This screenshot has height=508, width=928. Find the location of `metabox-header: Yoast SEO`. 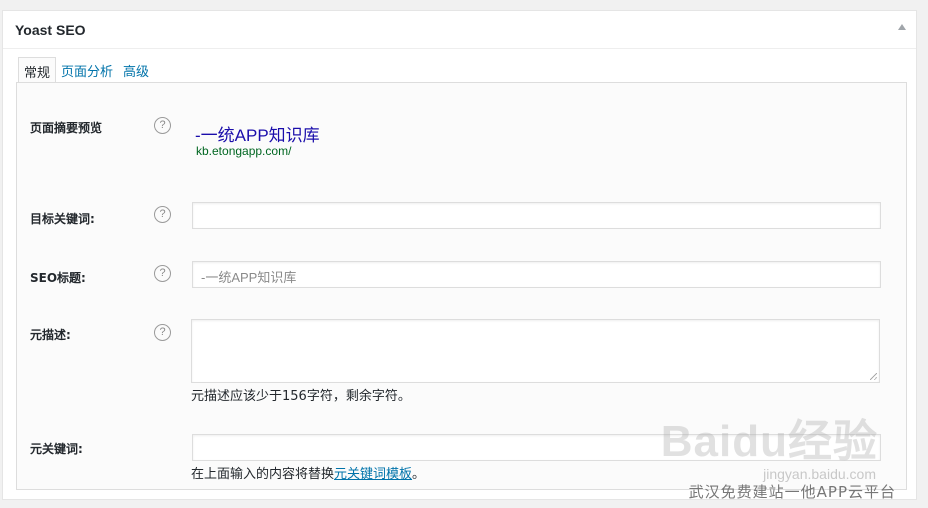

metabox-header: Yoast SEO is located at coordinates (459, 30).